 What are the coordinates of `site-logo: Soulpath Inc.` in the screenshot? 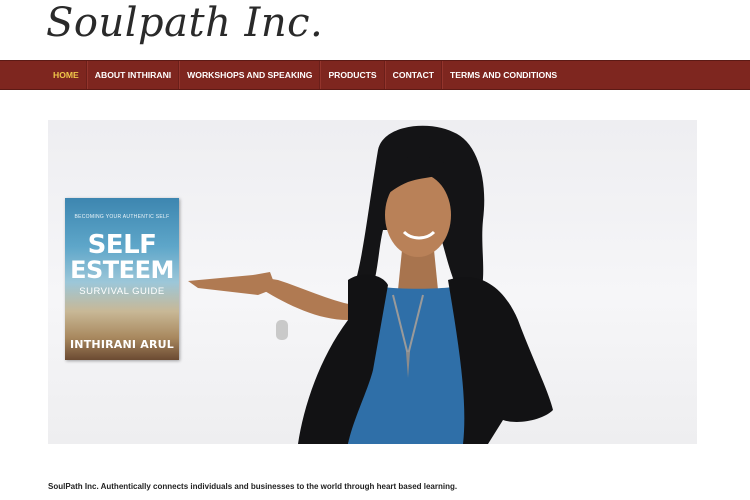 It's located at (184, 23).